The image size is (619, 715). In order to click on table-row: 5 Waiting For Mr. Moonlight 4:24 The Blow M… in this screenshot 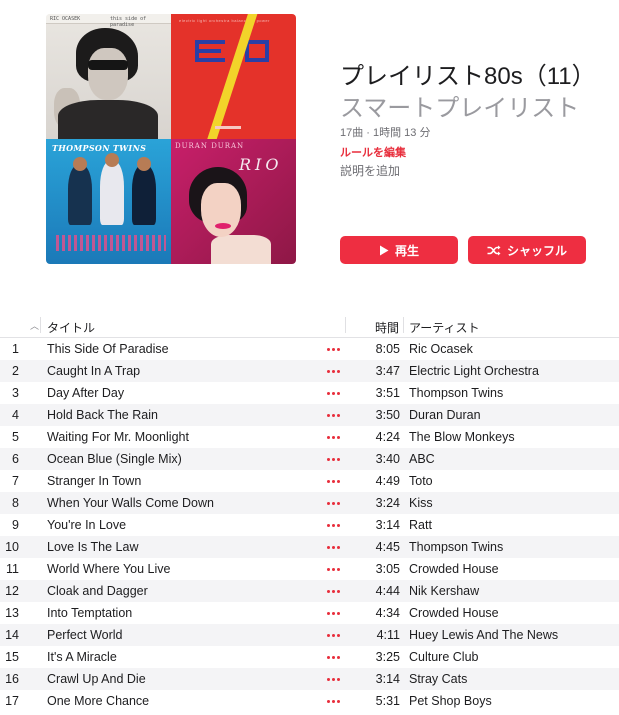, I will do `click(309, 437)`.